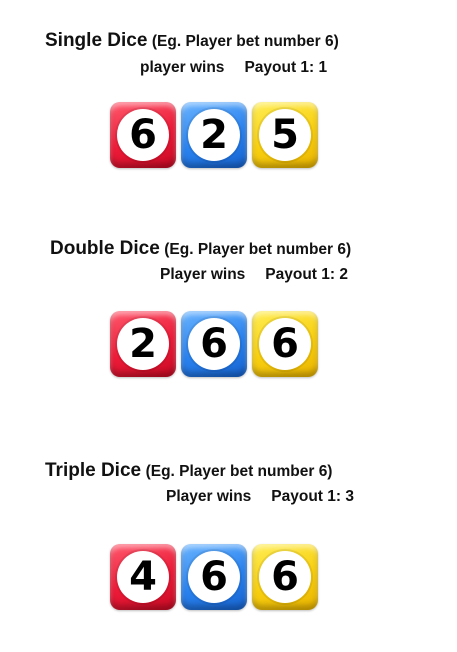  I want to click on red-die-icon: 2, so click(143, 344).